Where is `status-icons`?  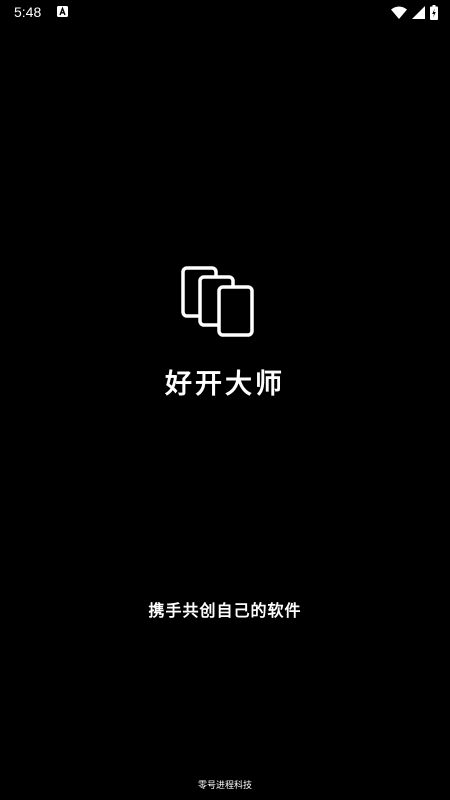
status-icons is located at coordinates (414, 12).